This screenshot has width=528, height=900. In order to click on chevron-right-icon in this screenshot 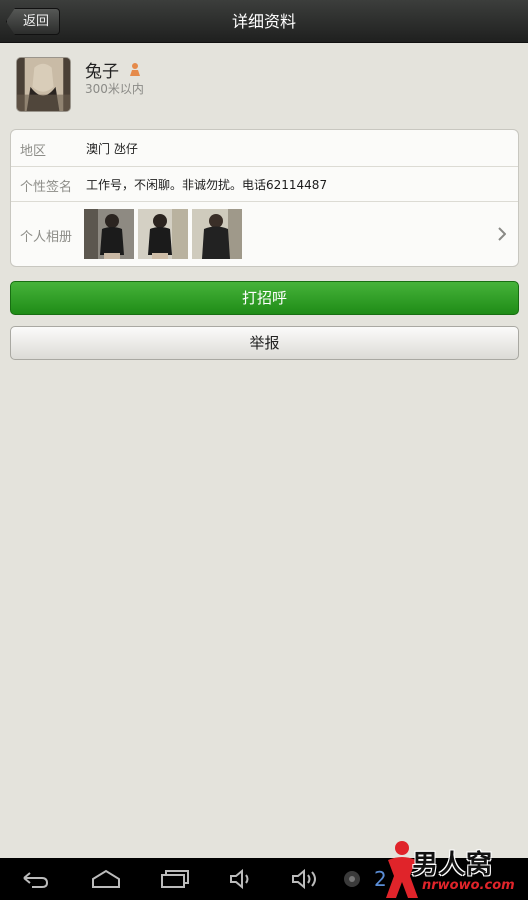, I will do `click(502, 233)`.